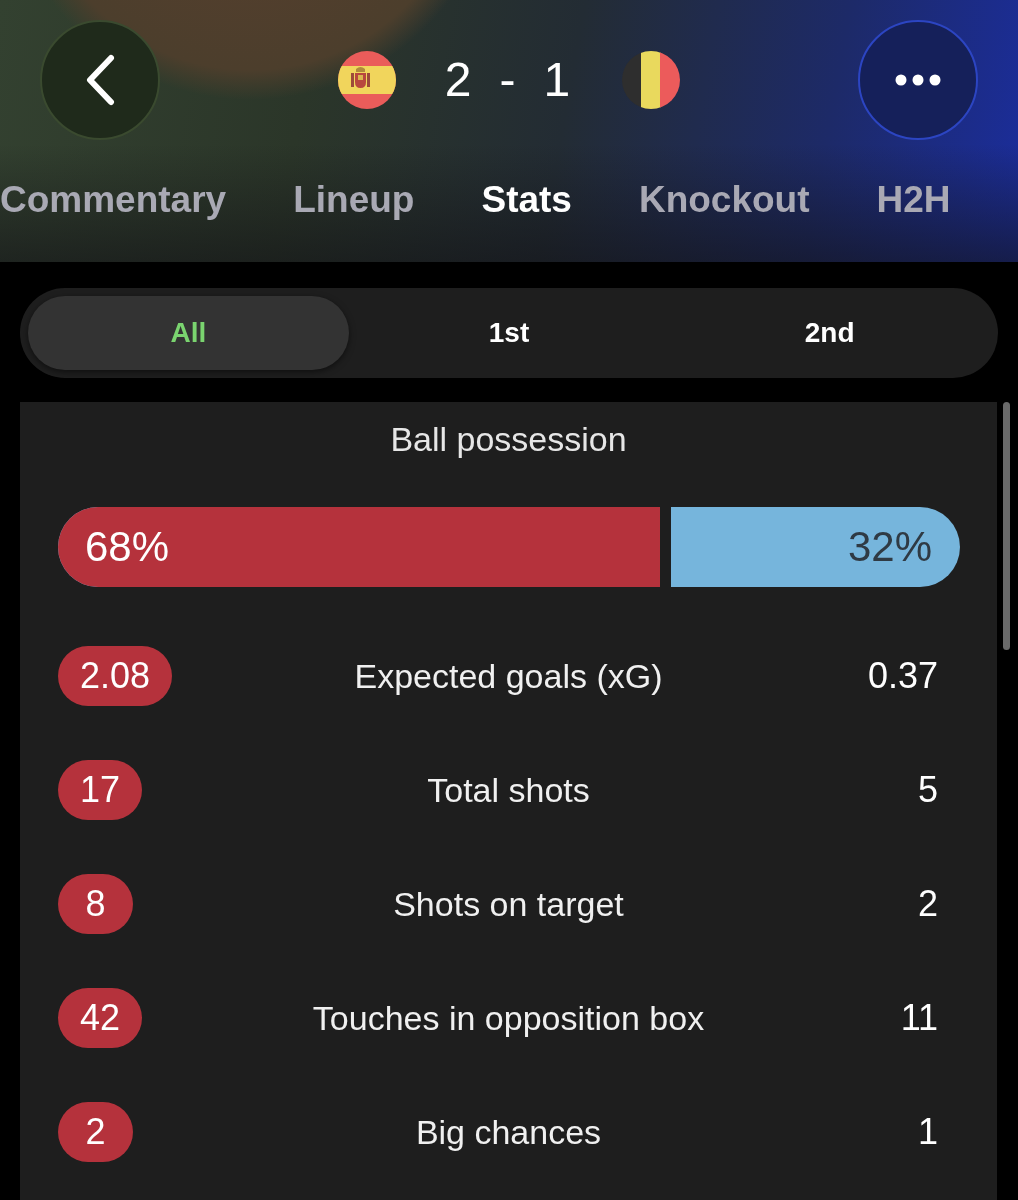 The image size is (1018, 1200). What do you see at coordinates (127, 547) in the screenshot?
I see `home-possession-value: 68%` at bounding box center [127, 547].